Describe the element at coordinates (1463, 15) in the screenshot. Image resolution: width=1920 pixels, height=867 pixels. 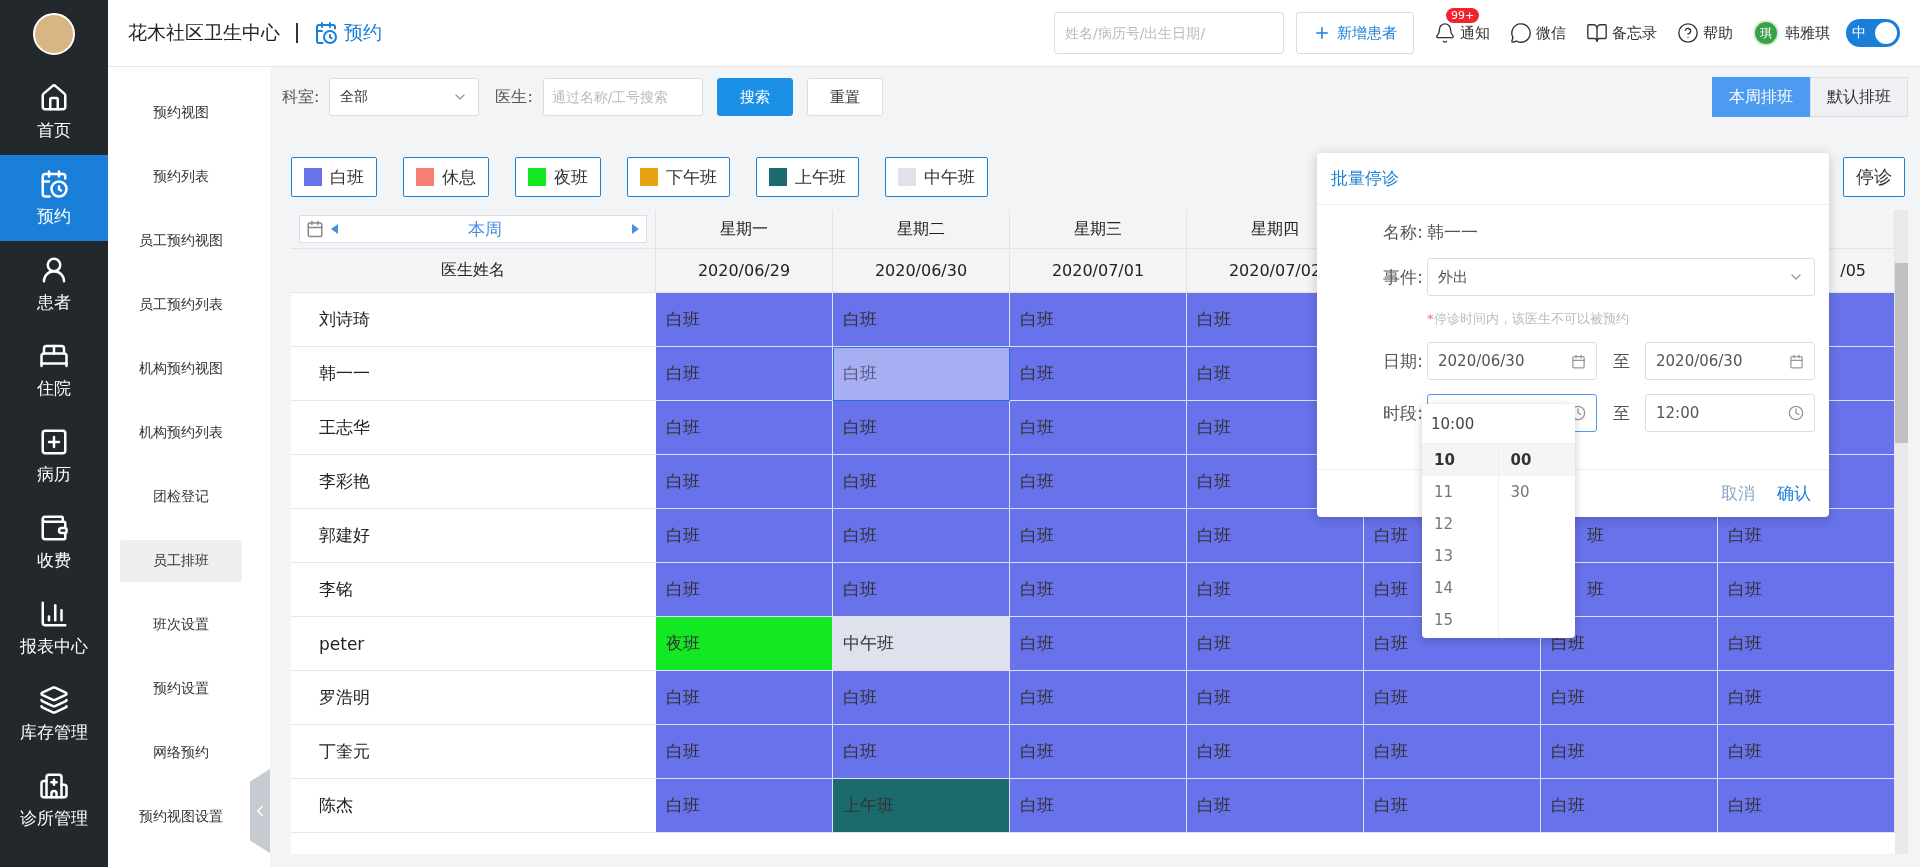
I see `notification-badge: 99+` at that location.